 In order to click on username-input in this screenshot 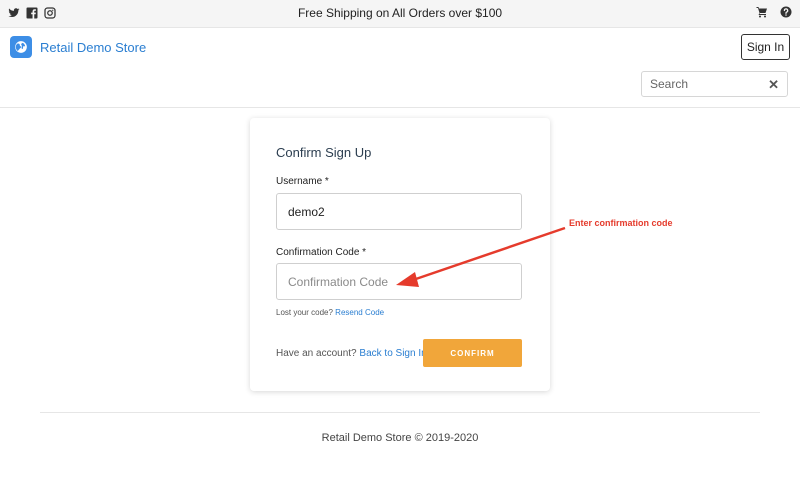, I will do `click(399, 211)`.